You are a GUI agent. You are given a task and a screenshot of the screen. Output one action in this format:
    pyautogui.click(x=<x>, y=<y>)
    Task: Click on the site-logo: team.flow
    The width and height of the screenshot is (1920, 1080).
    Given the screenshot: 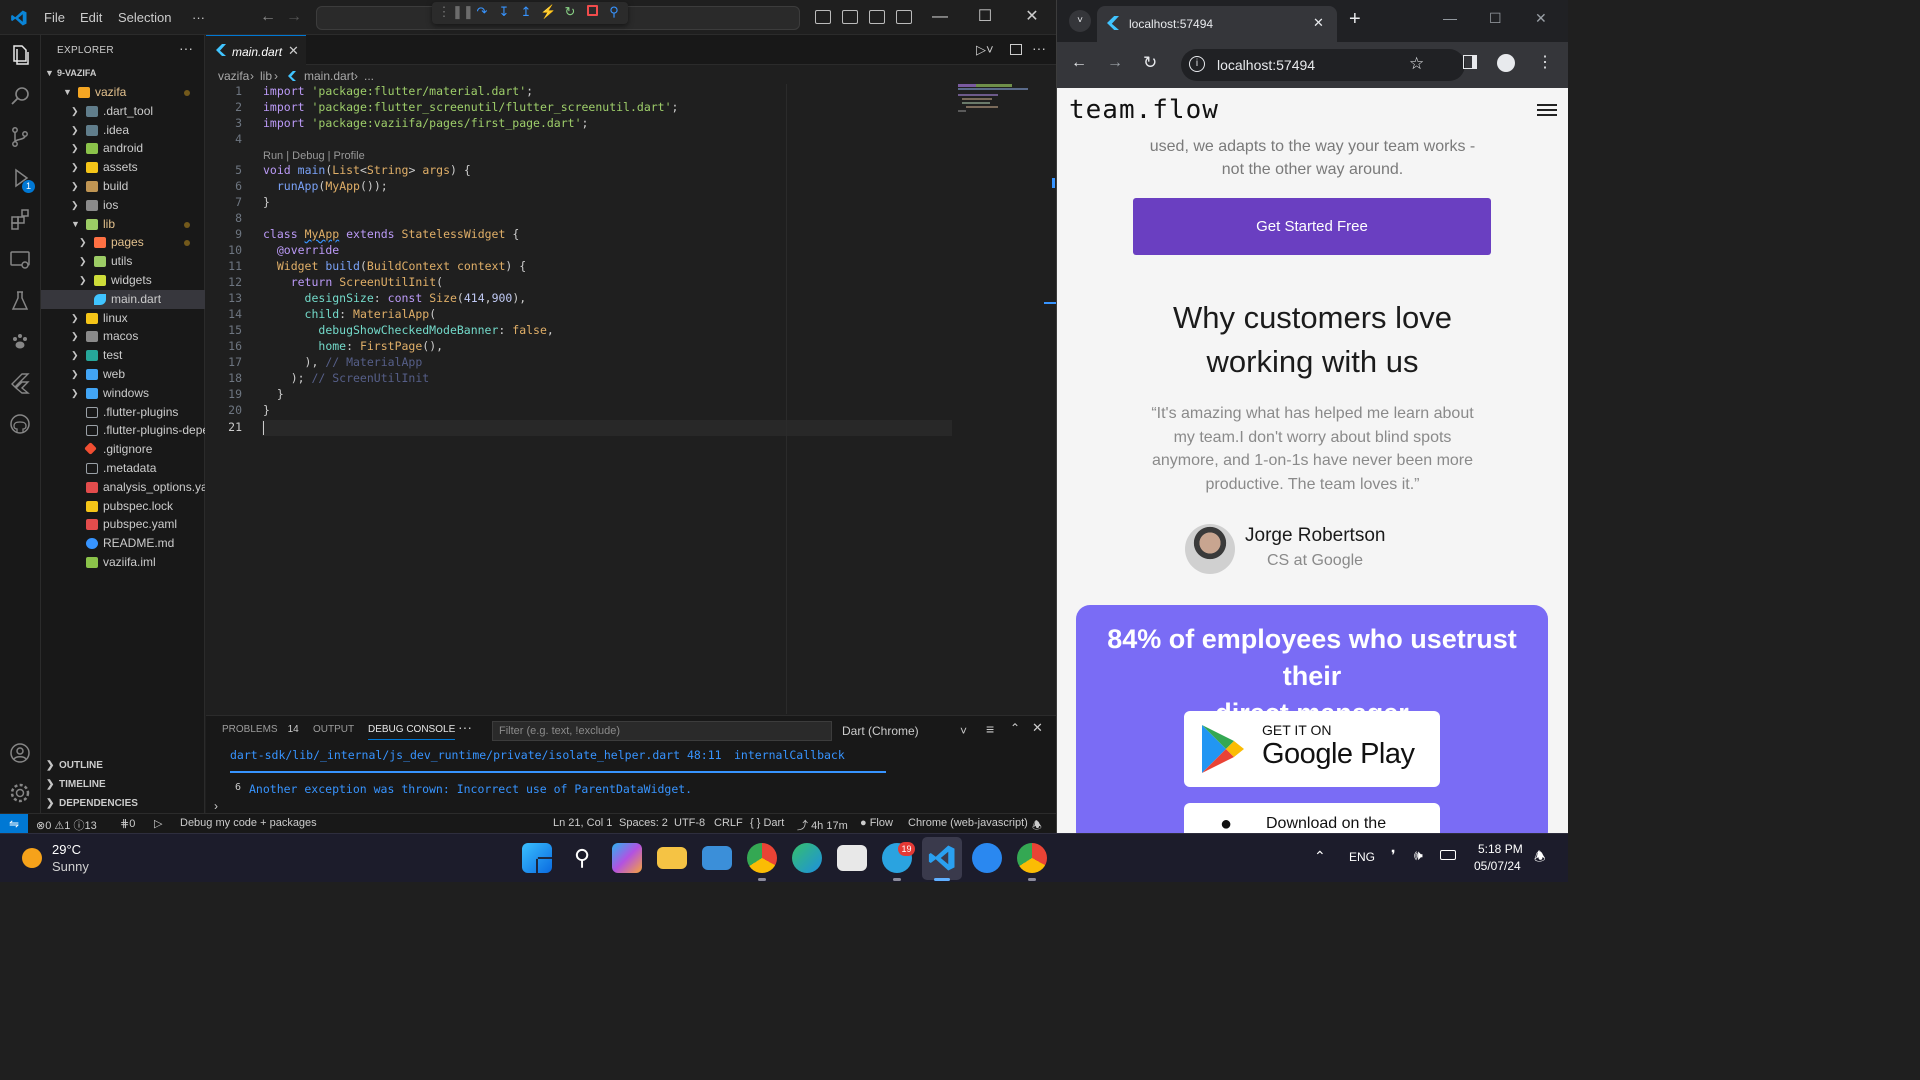 What is the action you would take?
    pyautogui.click(x=1144, y=110)
    